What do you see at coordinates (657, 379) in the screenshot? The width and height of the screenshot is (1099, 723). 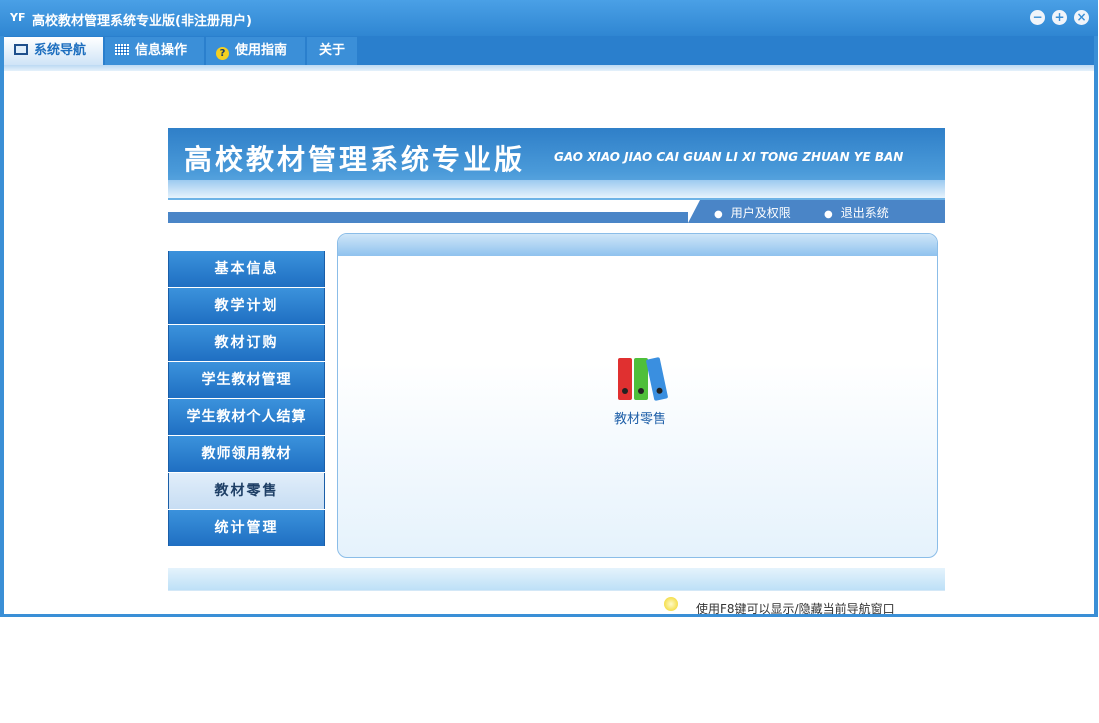 I see `blue-binder` at bounding box center [657, 379].